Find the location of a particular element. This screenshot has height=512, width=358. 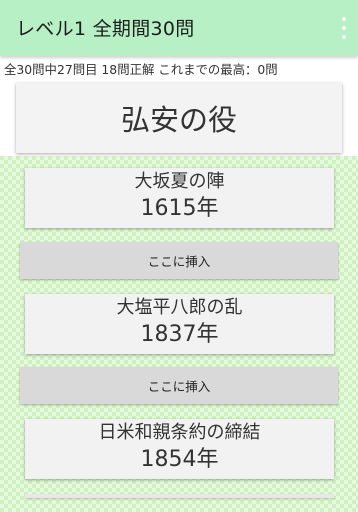

question-event: 弘安の役 is located at coordinates (178, 120).